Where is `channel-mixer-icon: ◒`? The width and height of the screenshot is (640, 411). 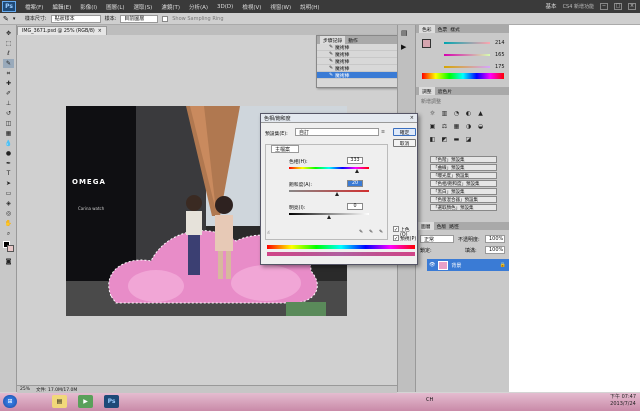
channel-mixer-icon: ◒ is located at coordinates (480, 126).